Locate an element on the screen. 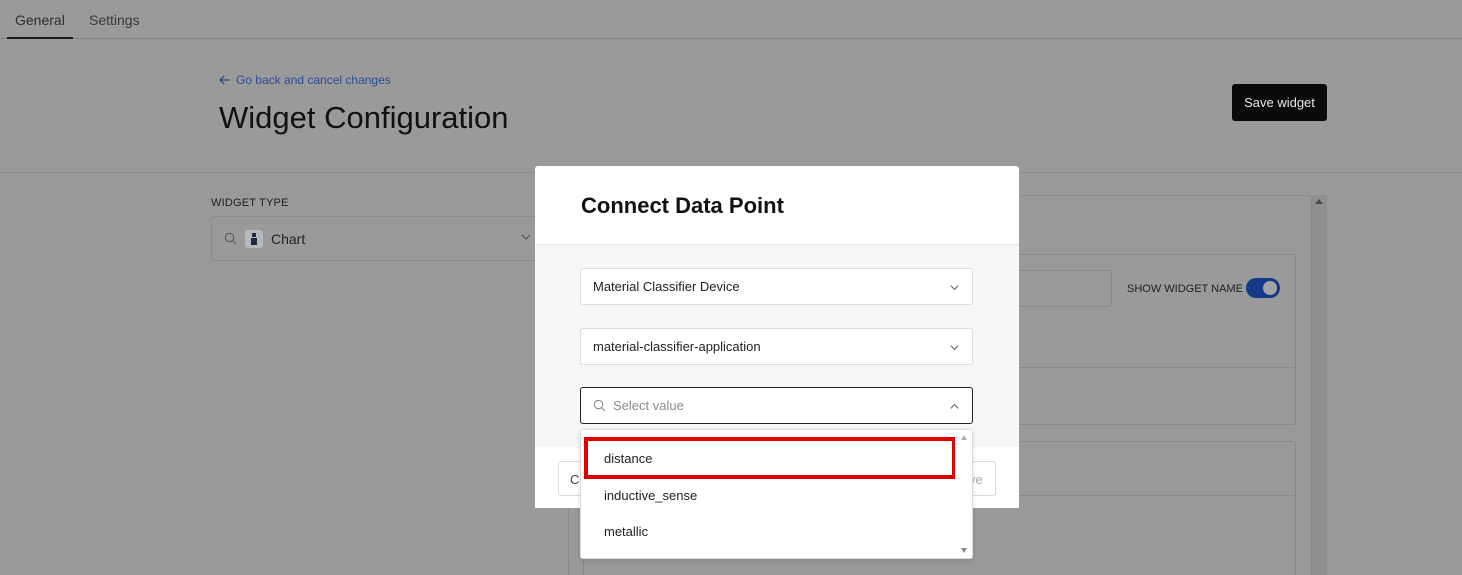 The image size is (1462, 575). modal-header: Connect Data Point is located at coordinates (777, 205).